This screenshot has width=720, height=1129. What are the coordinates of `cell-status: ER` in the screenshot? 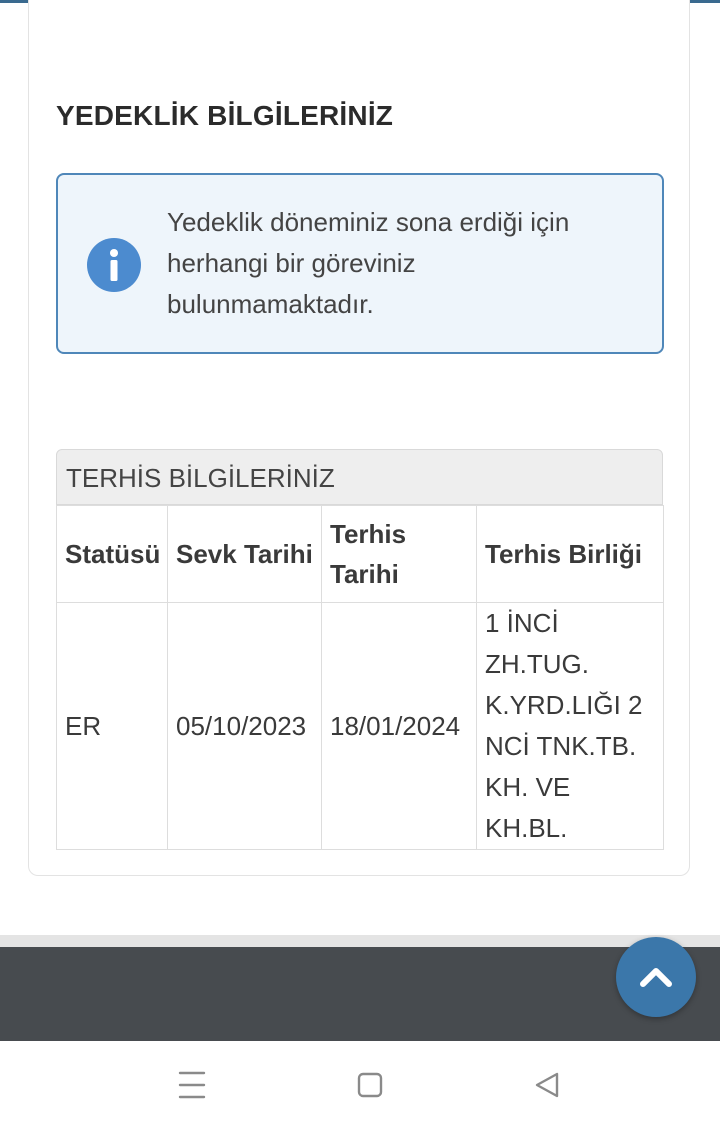 It's located at (112, 726).